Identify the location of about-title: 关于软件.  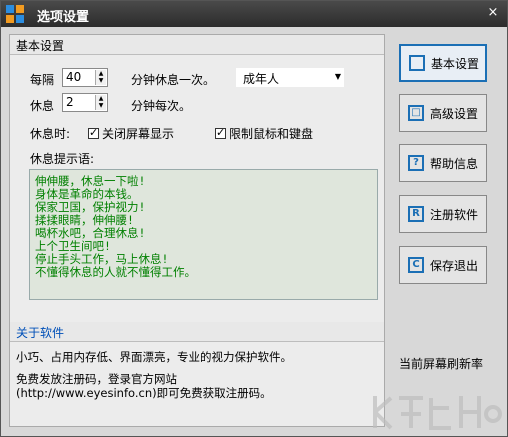
(40, 333).